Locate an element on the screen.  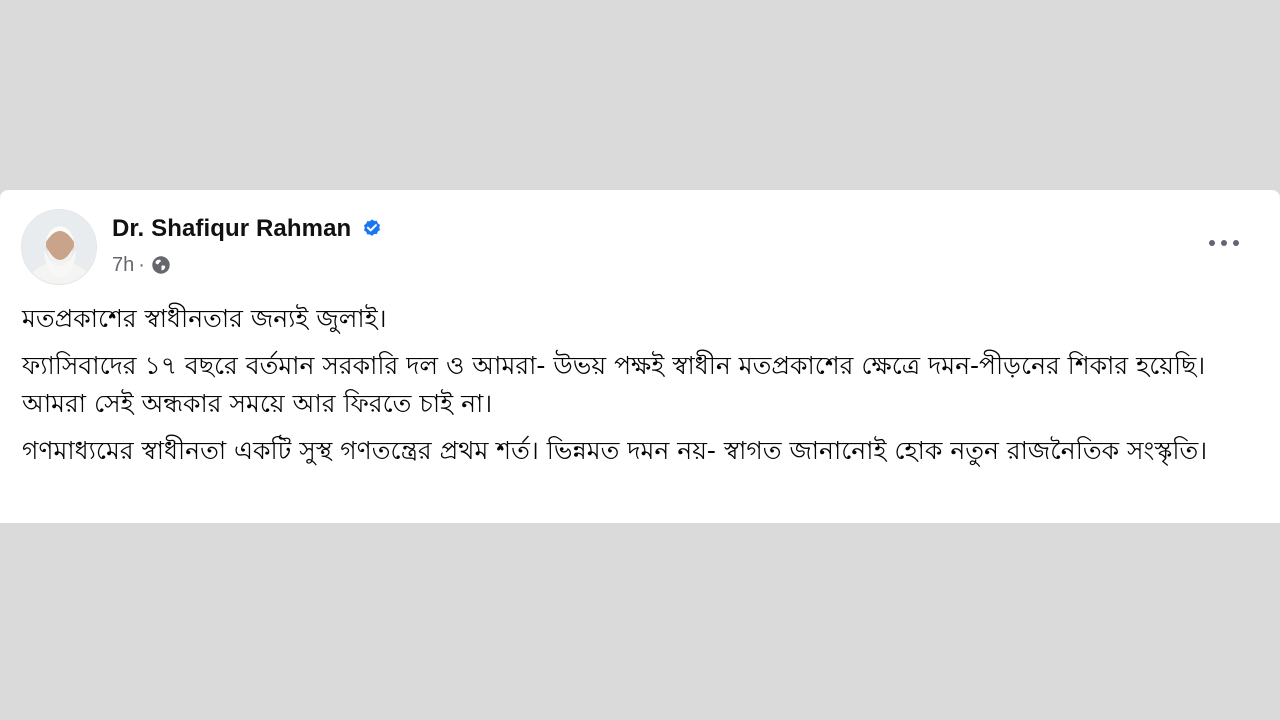
globe-icon is located at coordinates (161, 265).